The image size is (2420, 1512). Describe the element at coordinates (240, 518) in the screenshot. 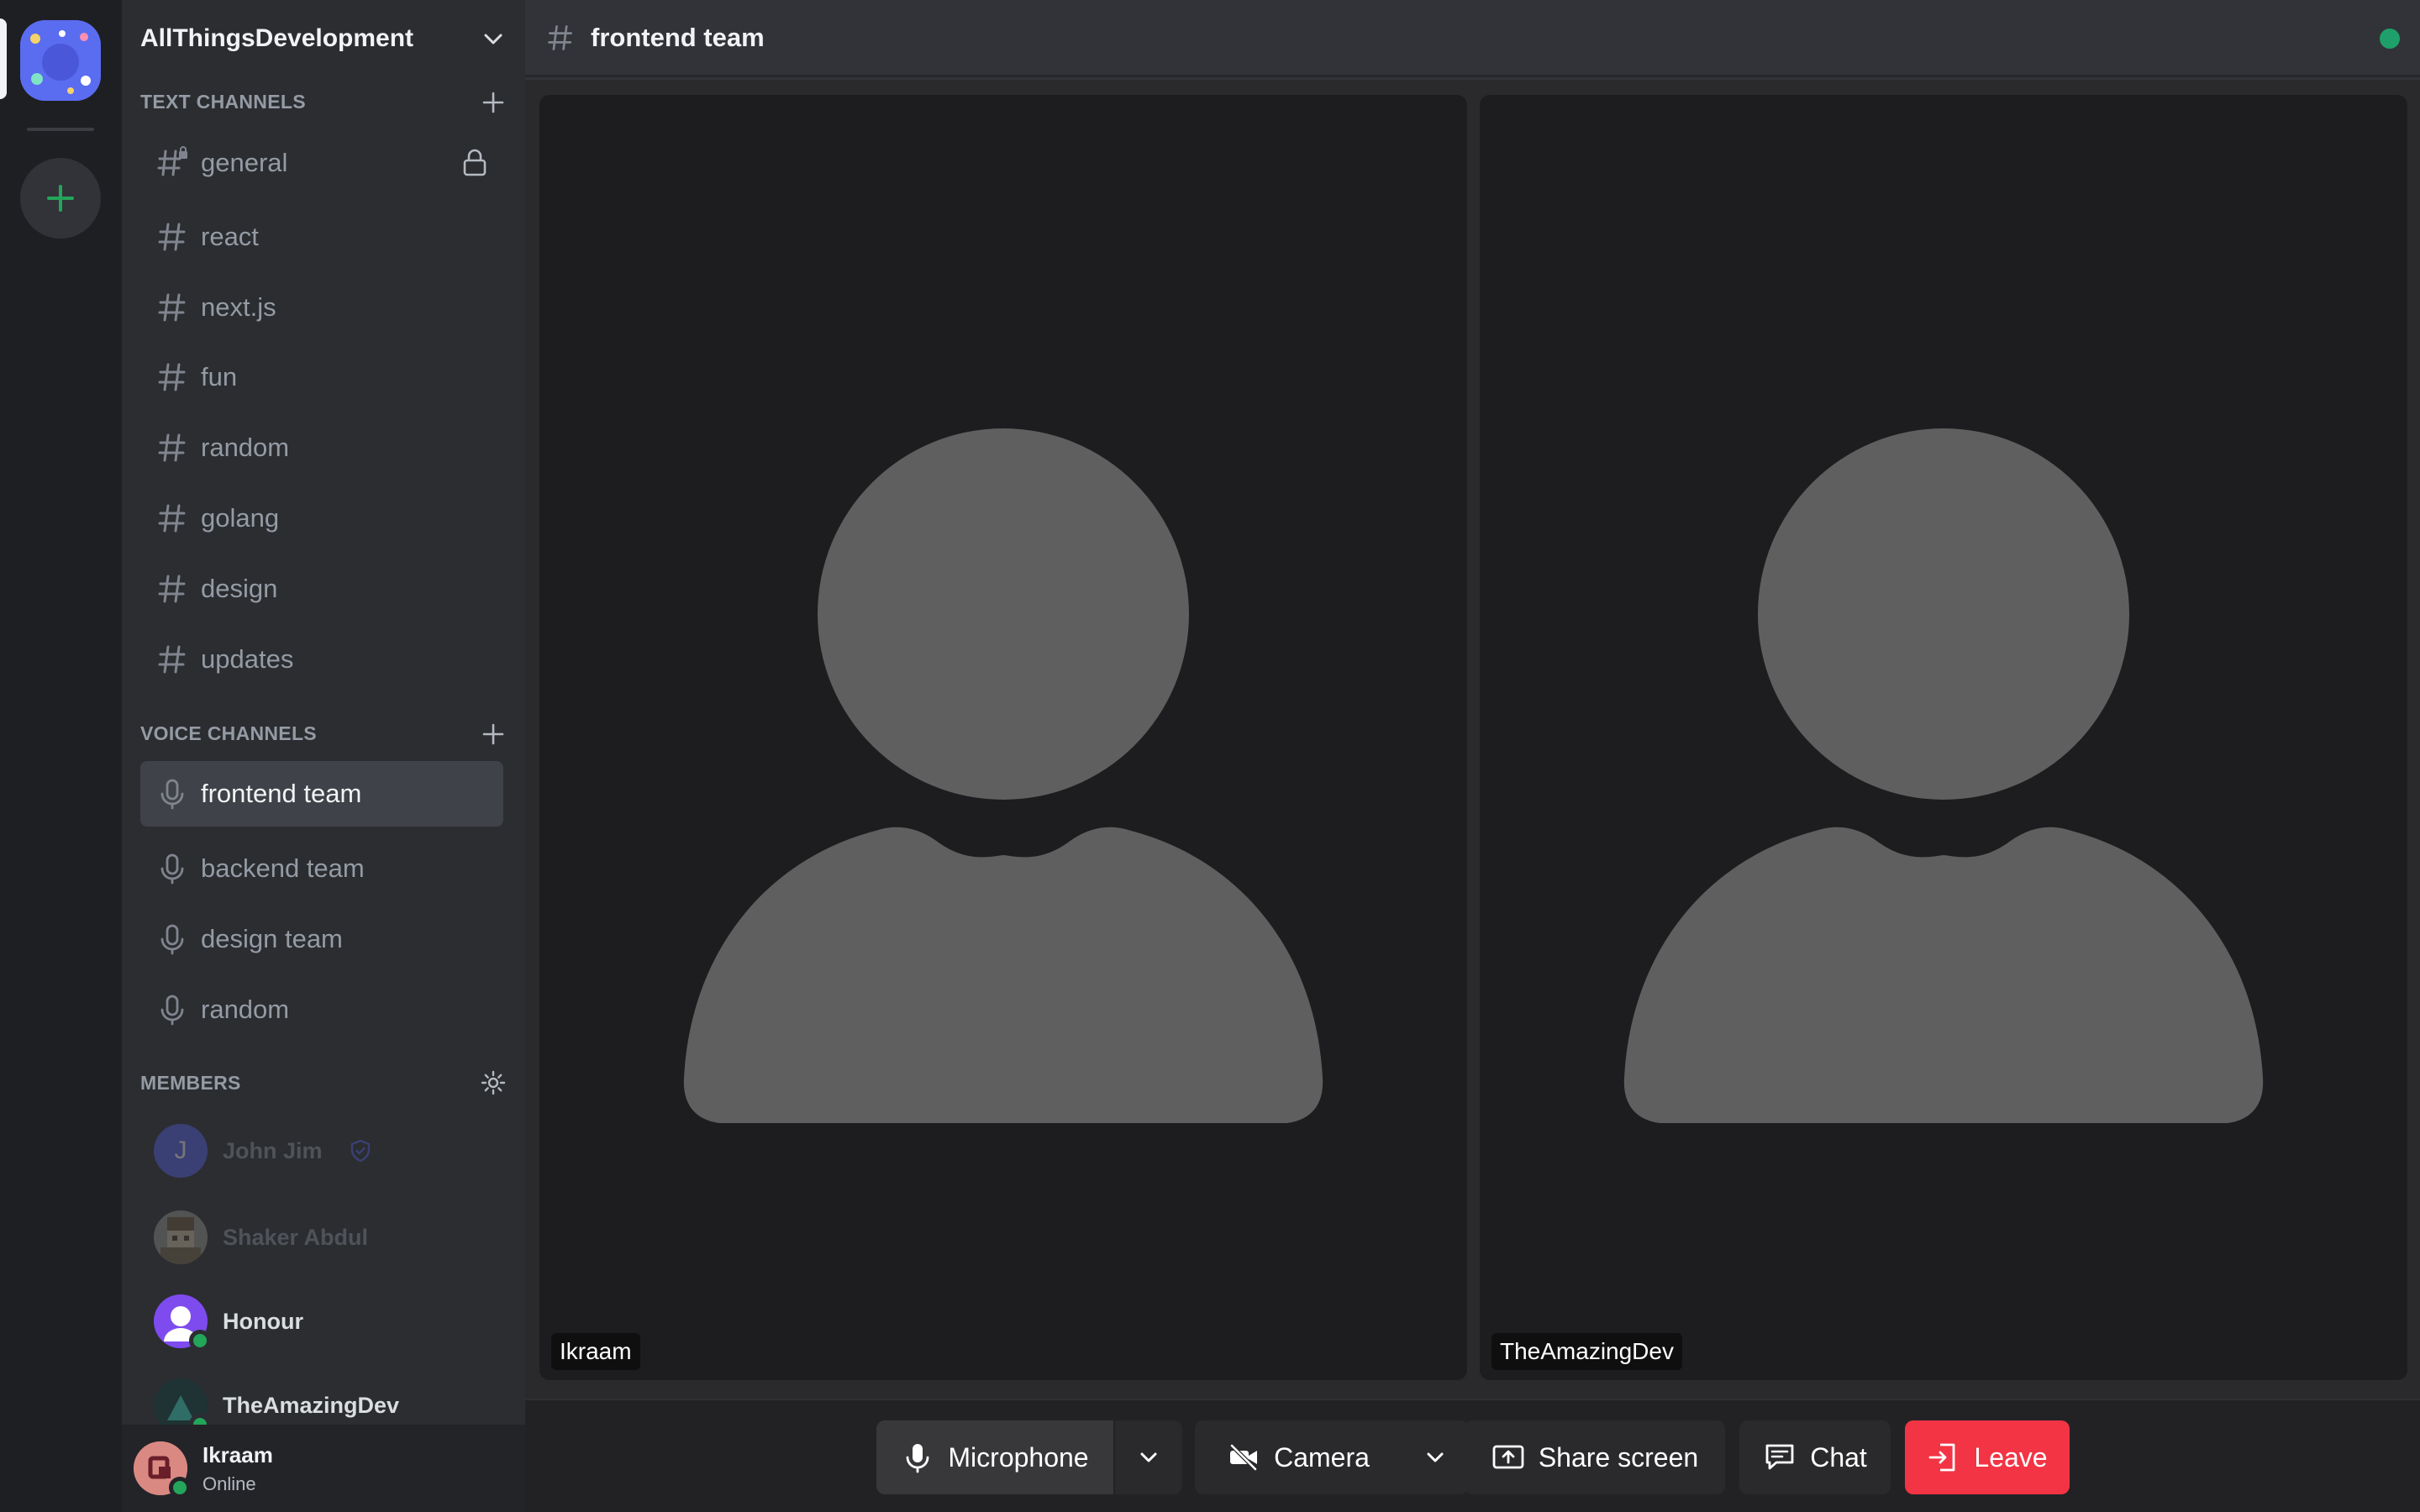

I see `channel-label: golang` at that location.